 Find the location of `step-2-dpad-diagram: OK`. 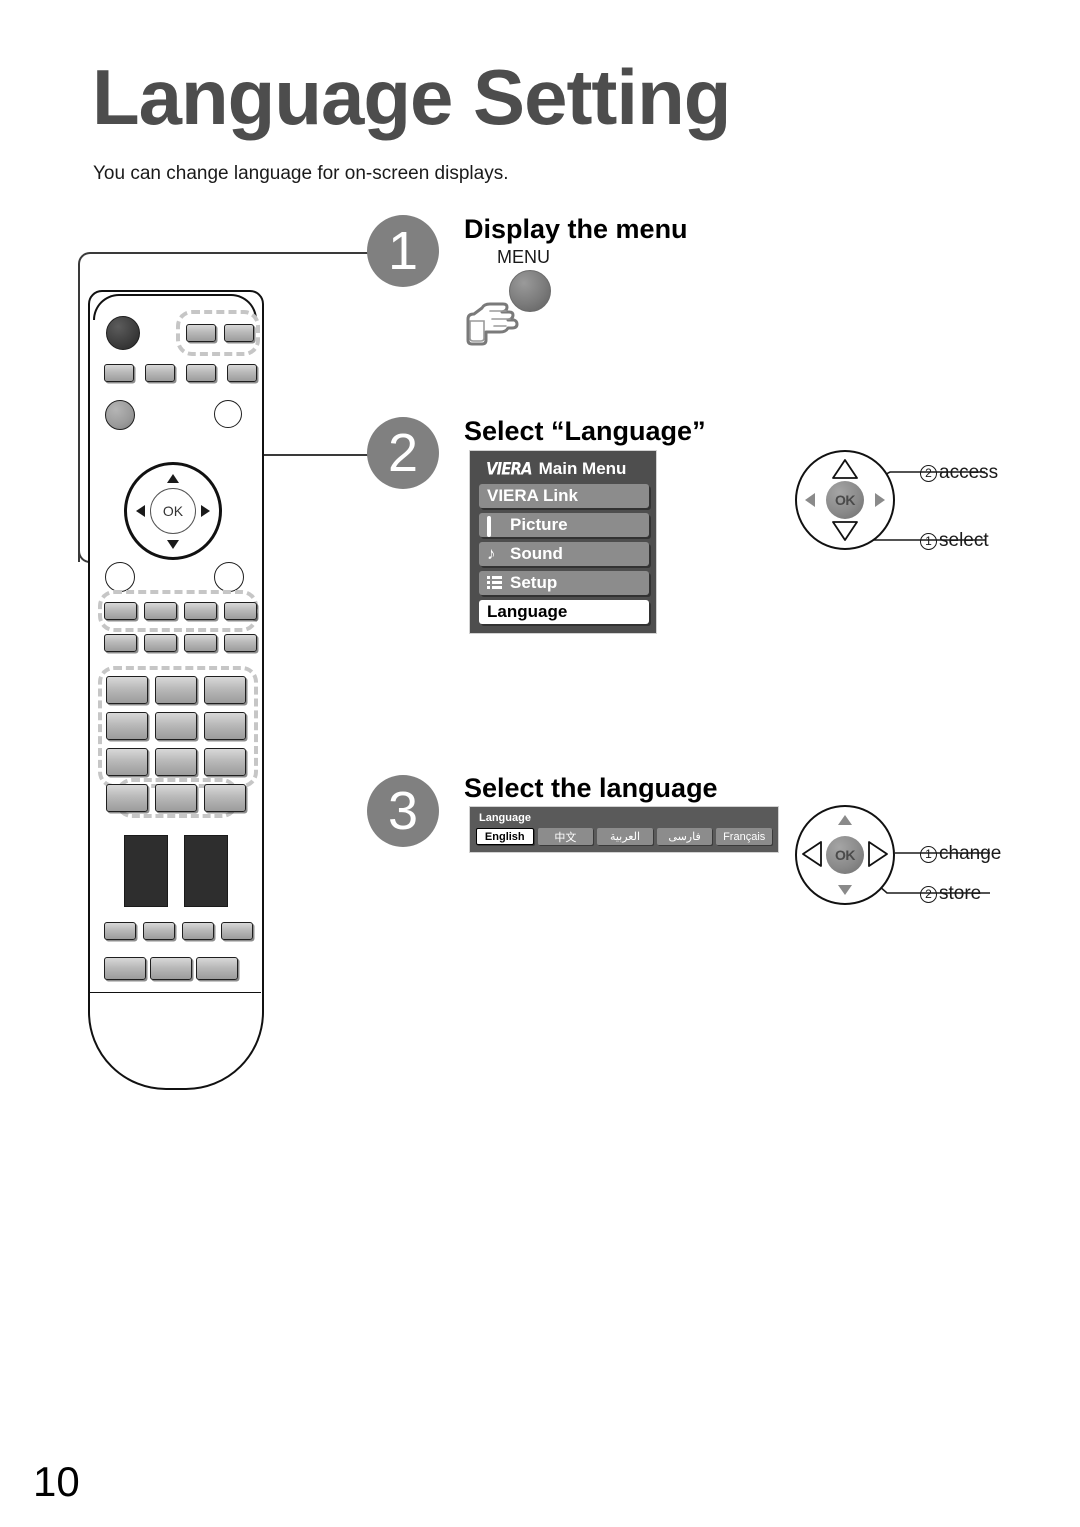

step-2-dpad-diagram: OK is located at coordinates (845, 500).